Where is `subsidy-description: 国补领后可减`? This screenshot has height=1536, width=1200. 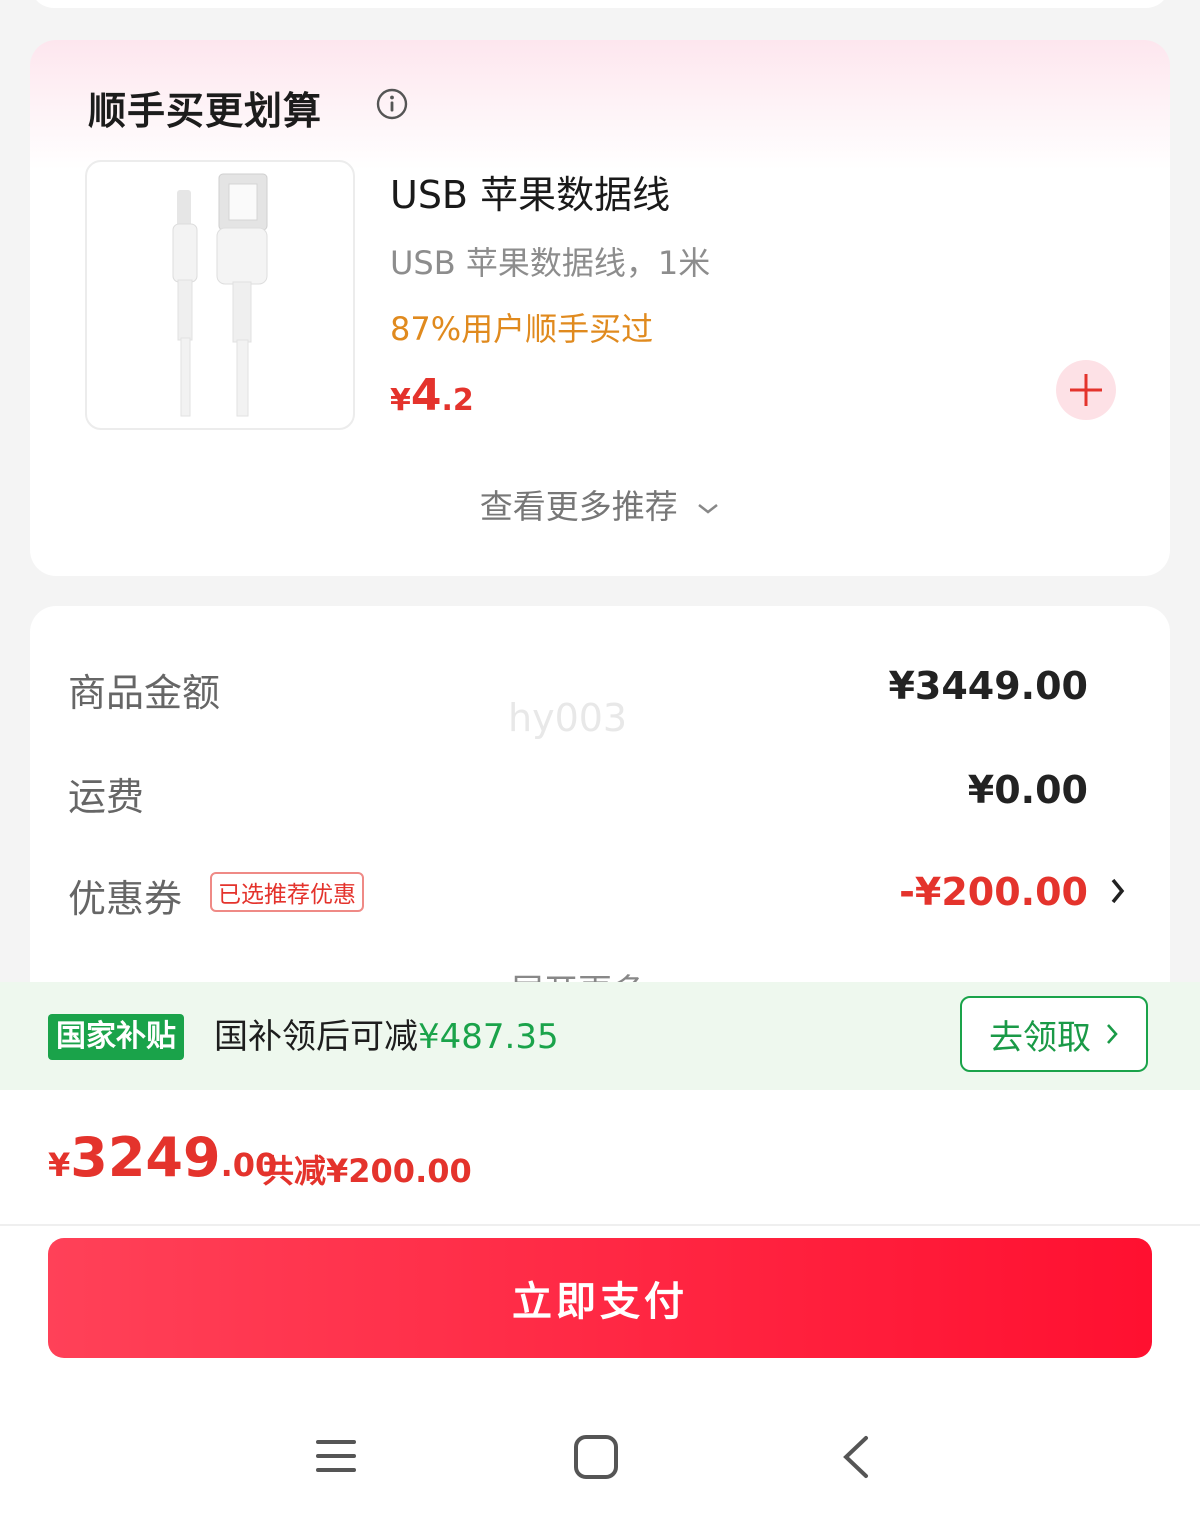
subsidy-description: 国补领后可减 is located at coordinates (316, 1037).